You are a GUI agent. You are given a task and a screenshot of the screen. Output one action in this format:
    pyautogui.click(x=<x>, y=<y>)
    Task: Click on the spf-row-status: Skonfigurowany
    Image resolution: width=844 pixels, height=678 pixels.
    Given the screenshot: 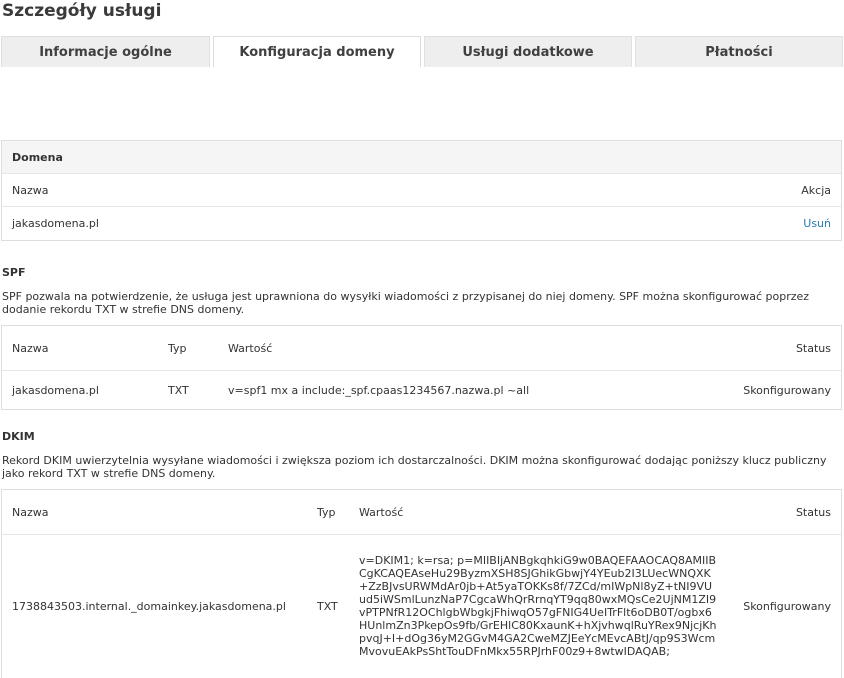 What is the action you would take?
    pyautogui.click(x=787, y=390)
    